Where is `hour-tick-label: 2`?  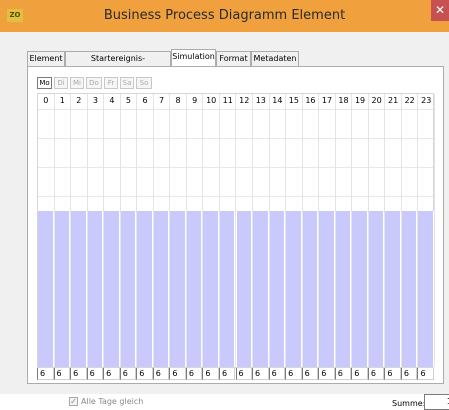
hour-tick-label: 2 is located at coordinates (79, 100).